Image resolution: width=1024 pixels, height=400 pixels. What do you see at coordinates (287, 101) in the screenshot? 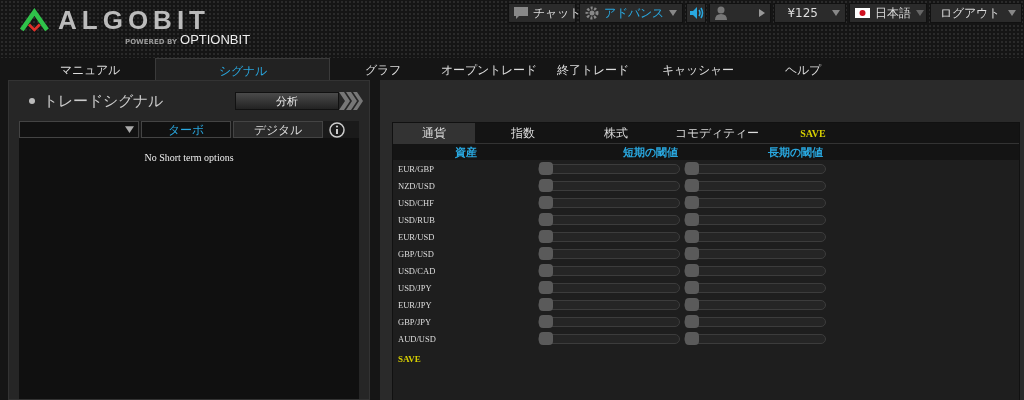
I see `analyze-button: 分析` at bounding box center [287, 101].